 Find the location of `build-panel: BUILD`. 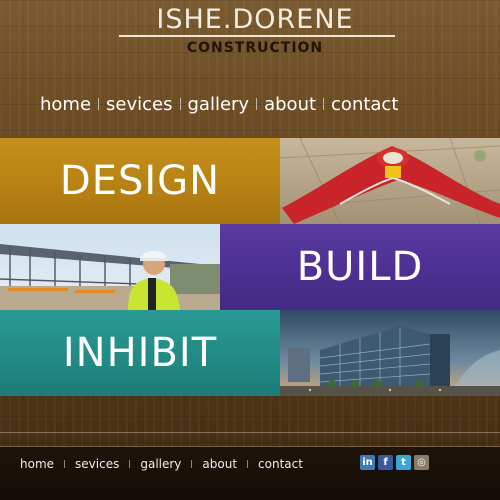

build-panel: BUILD is located at coordinates (360, 267).